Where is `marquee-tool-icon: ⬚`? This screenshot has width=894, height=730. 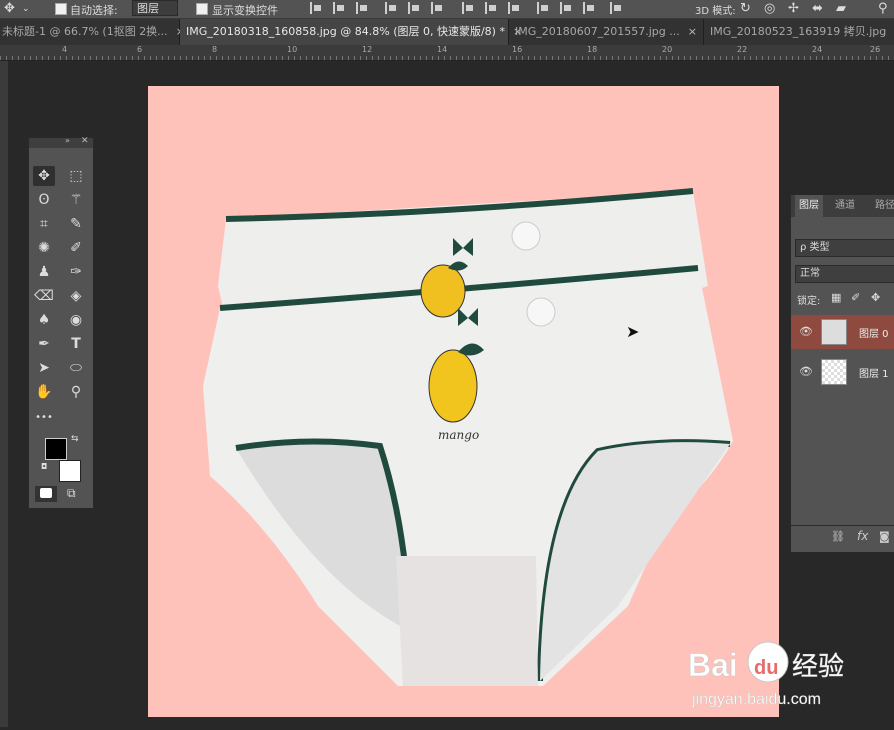
marquee-tool-icon: ⬚ is located at coordinates (76, 176).